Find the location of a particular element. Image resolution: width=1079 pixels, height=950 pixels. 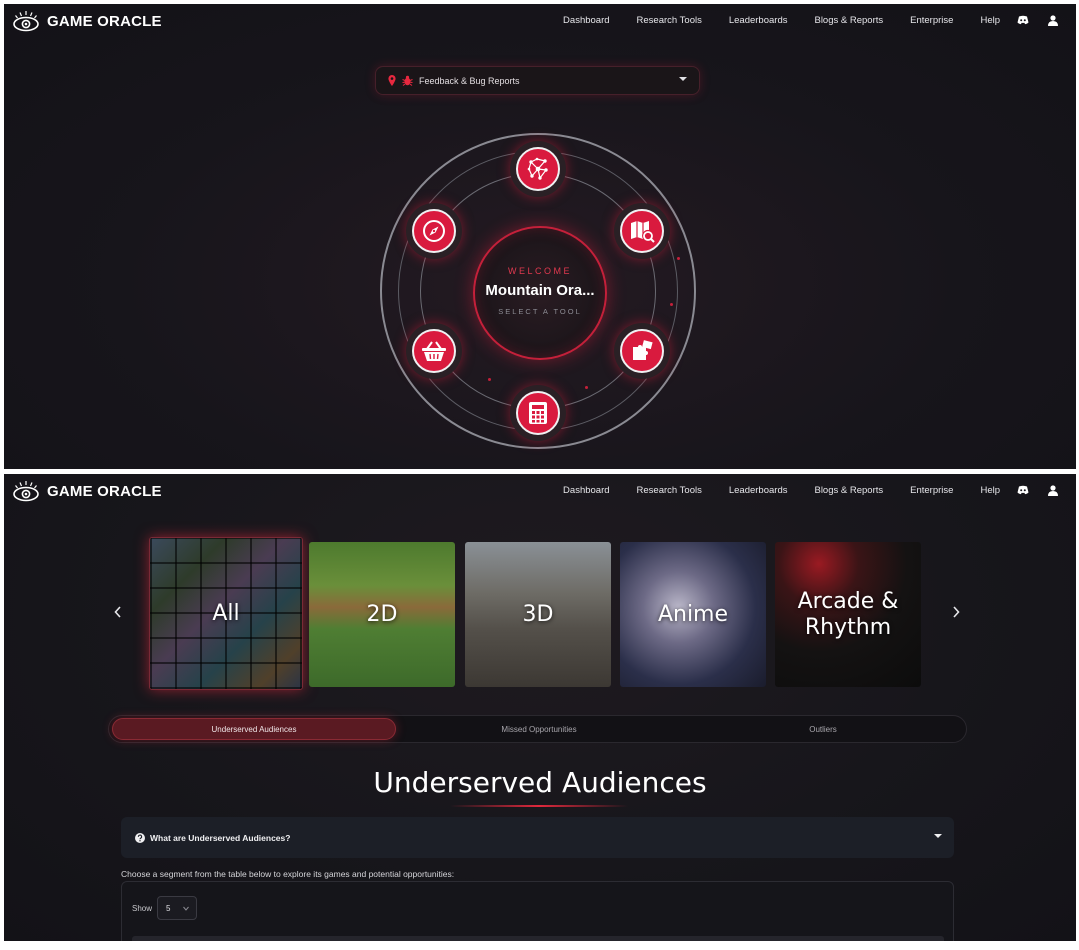

tool-network-button is located at coordinates (538, 169).